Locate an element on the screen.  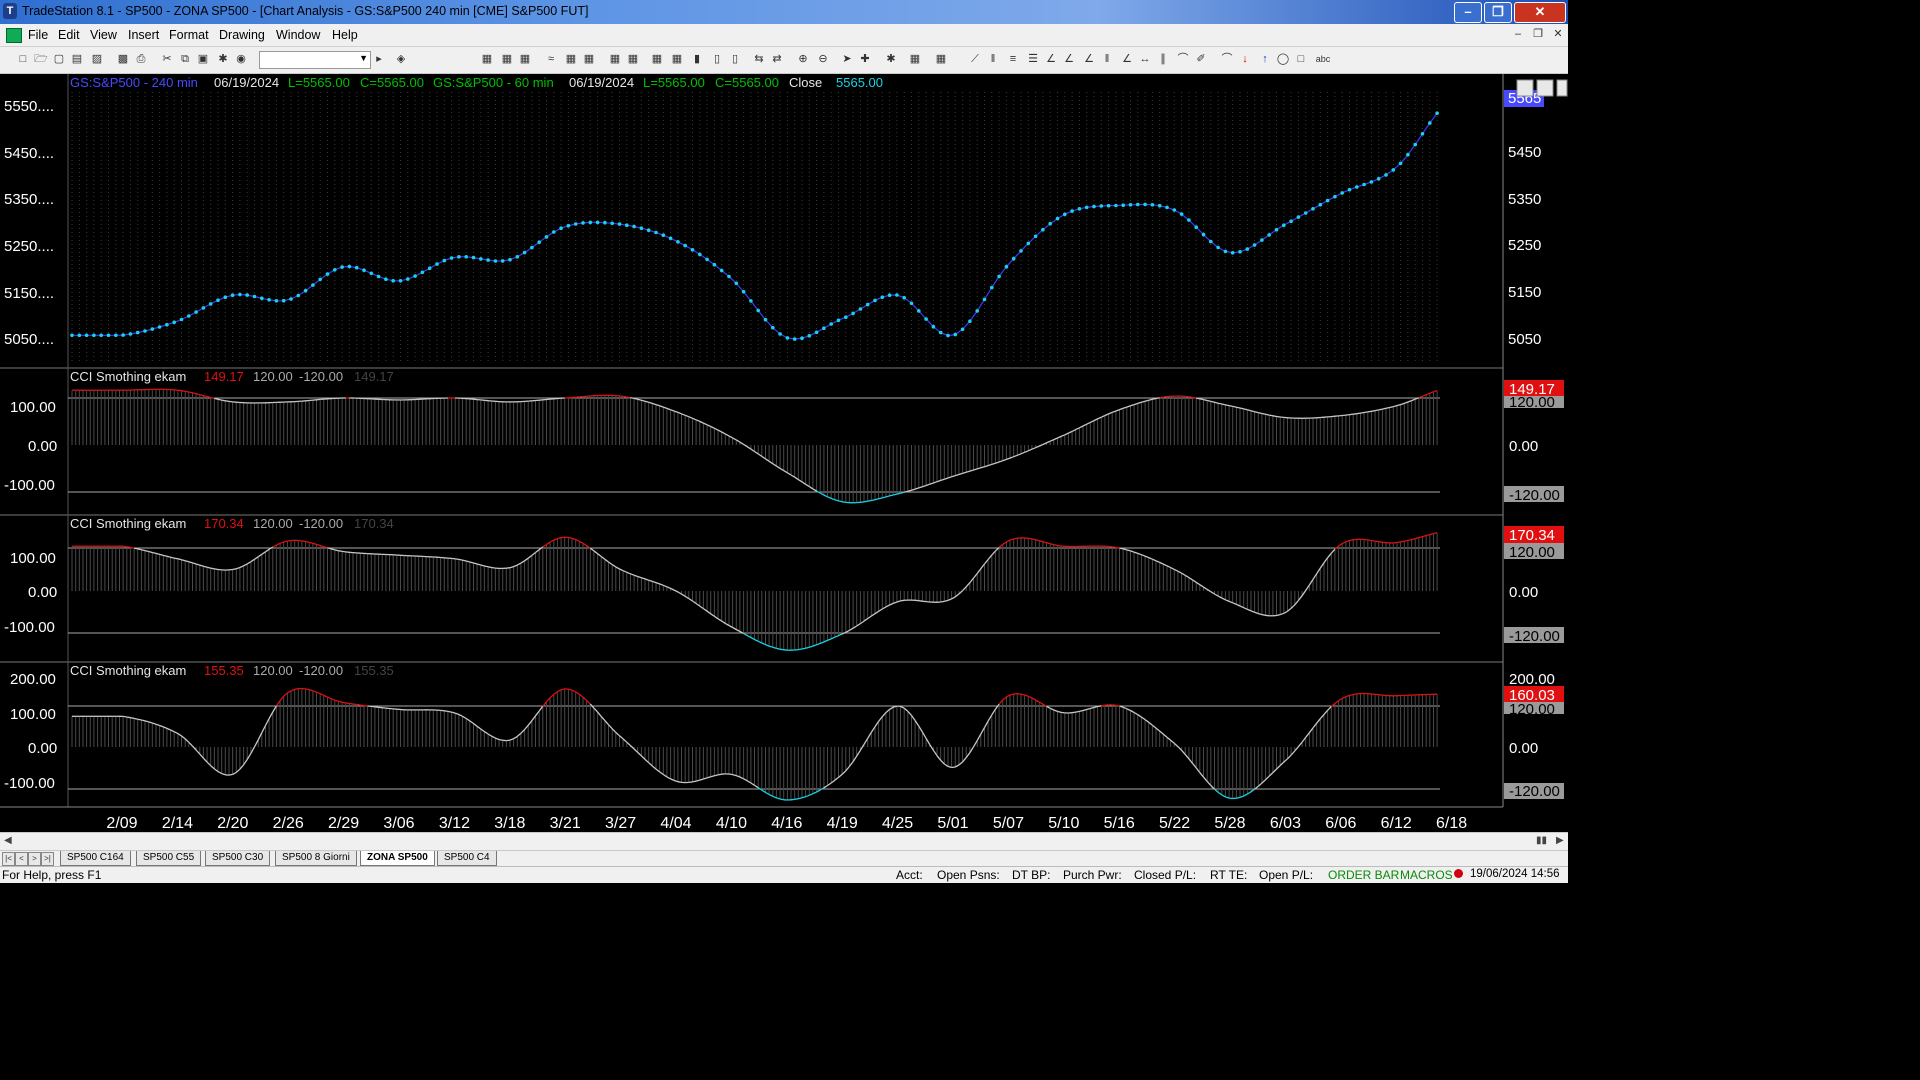
vertical-lines-icon: ‖ is located at coordinates (993, 59).